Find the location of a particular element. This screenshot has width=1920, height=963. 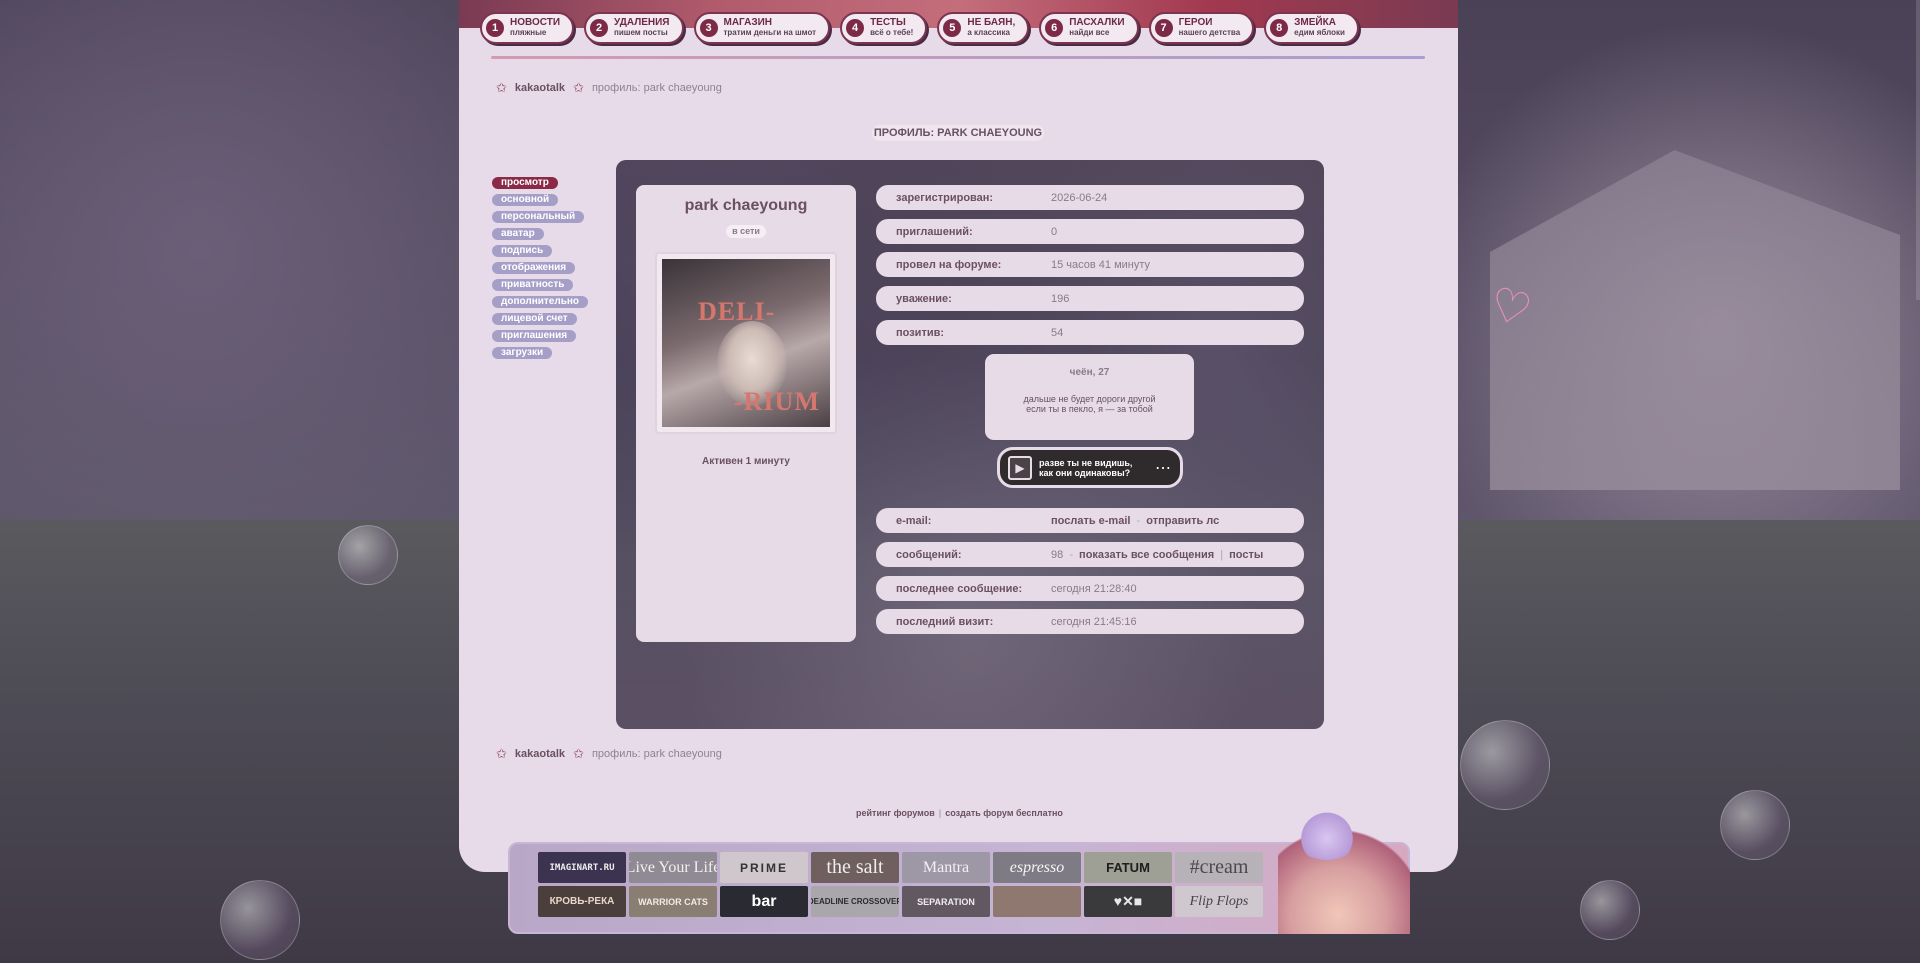

nav-item-deletions: 2 УДАЛЕНИЯ пишем посты is located at coordinates (634, 28).